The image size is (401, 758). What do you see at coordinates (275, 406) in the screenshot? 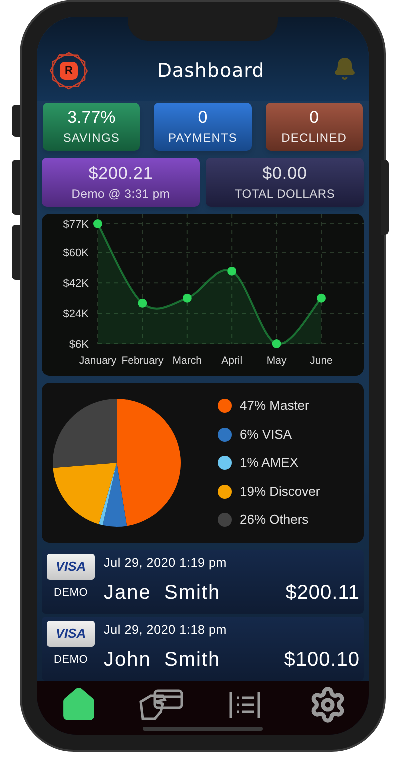
I see `legend-label: 47% Master` at bounding box center [275, 406].